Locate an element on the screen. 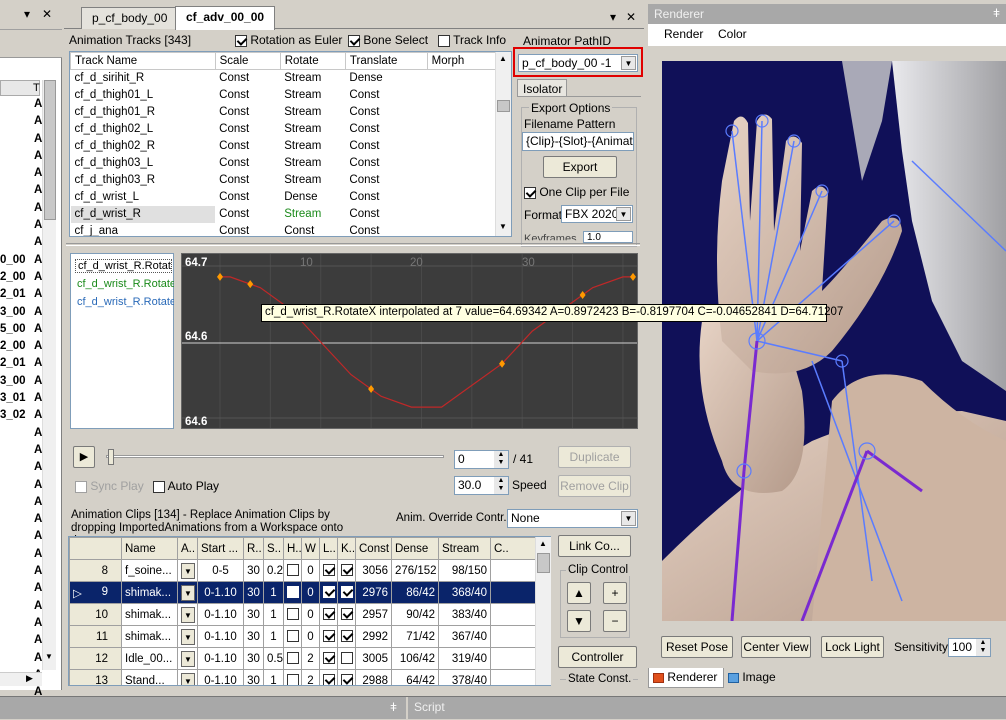  clips-col-header: C.. is located at coordinates (515, 548).